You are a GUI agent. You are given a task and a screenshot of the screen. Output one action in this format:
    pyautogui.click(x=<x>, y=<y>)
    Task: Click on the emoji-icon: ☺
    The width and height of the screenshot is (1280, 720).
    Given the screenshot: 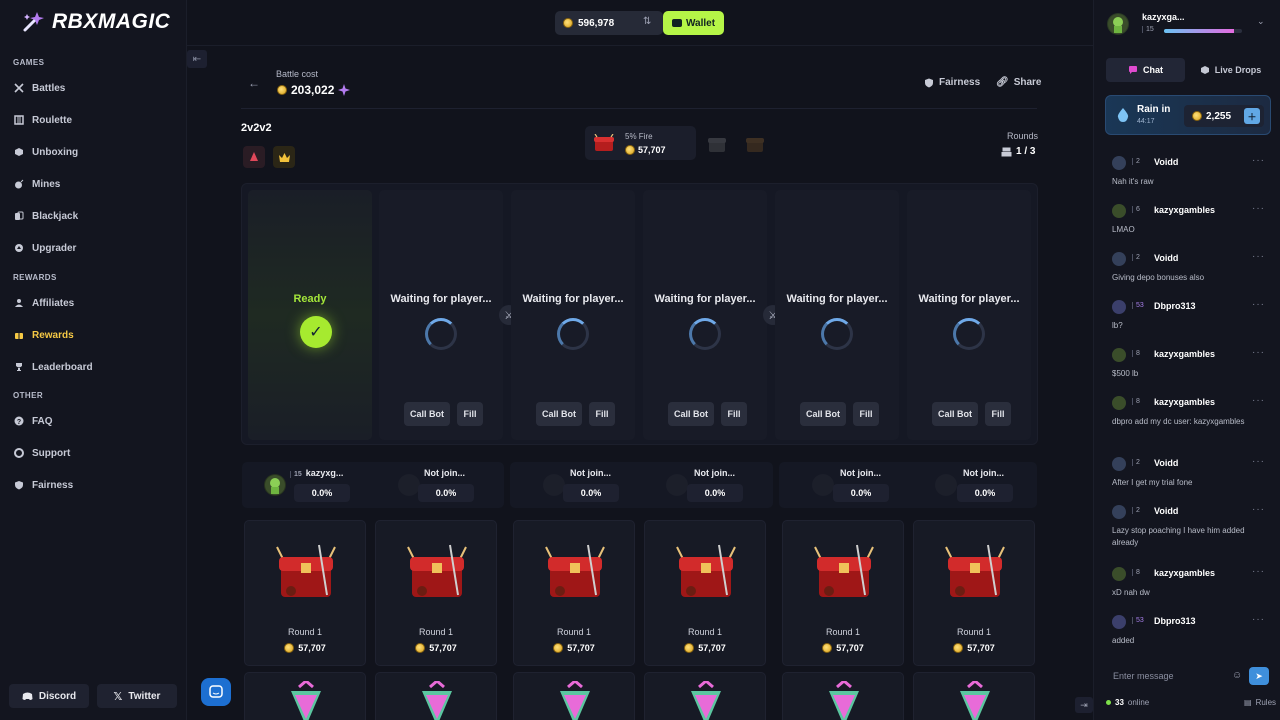 What is the action you would take?
    pyautogui.click(x=1237, y=675)
    